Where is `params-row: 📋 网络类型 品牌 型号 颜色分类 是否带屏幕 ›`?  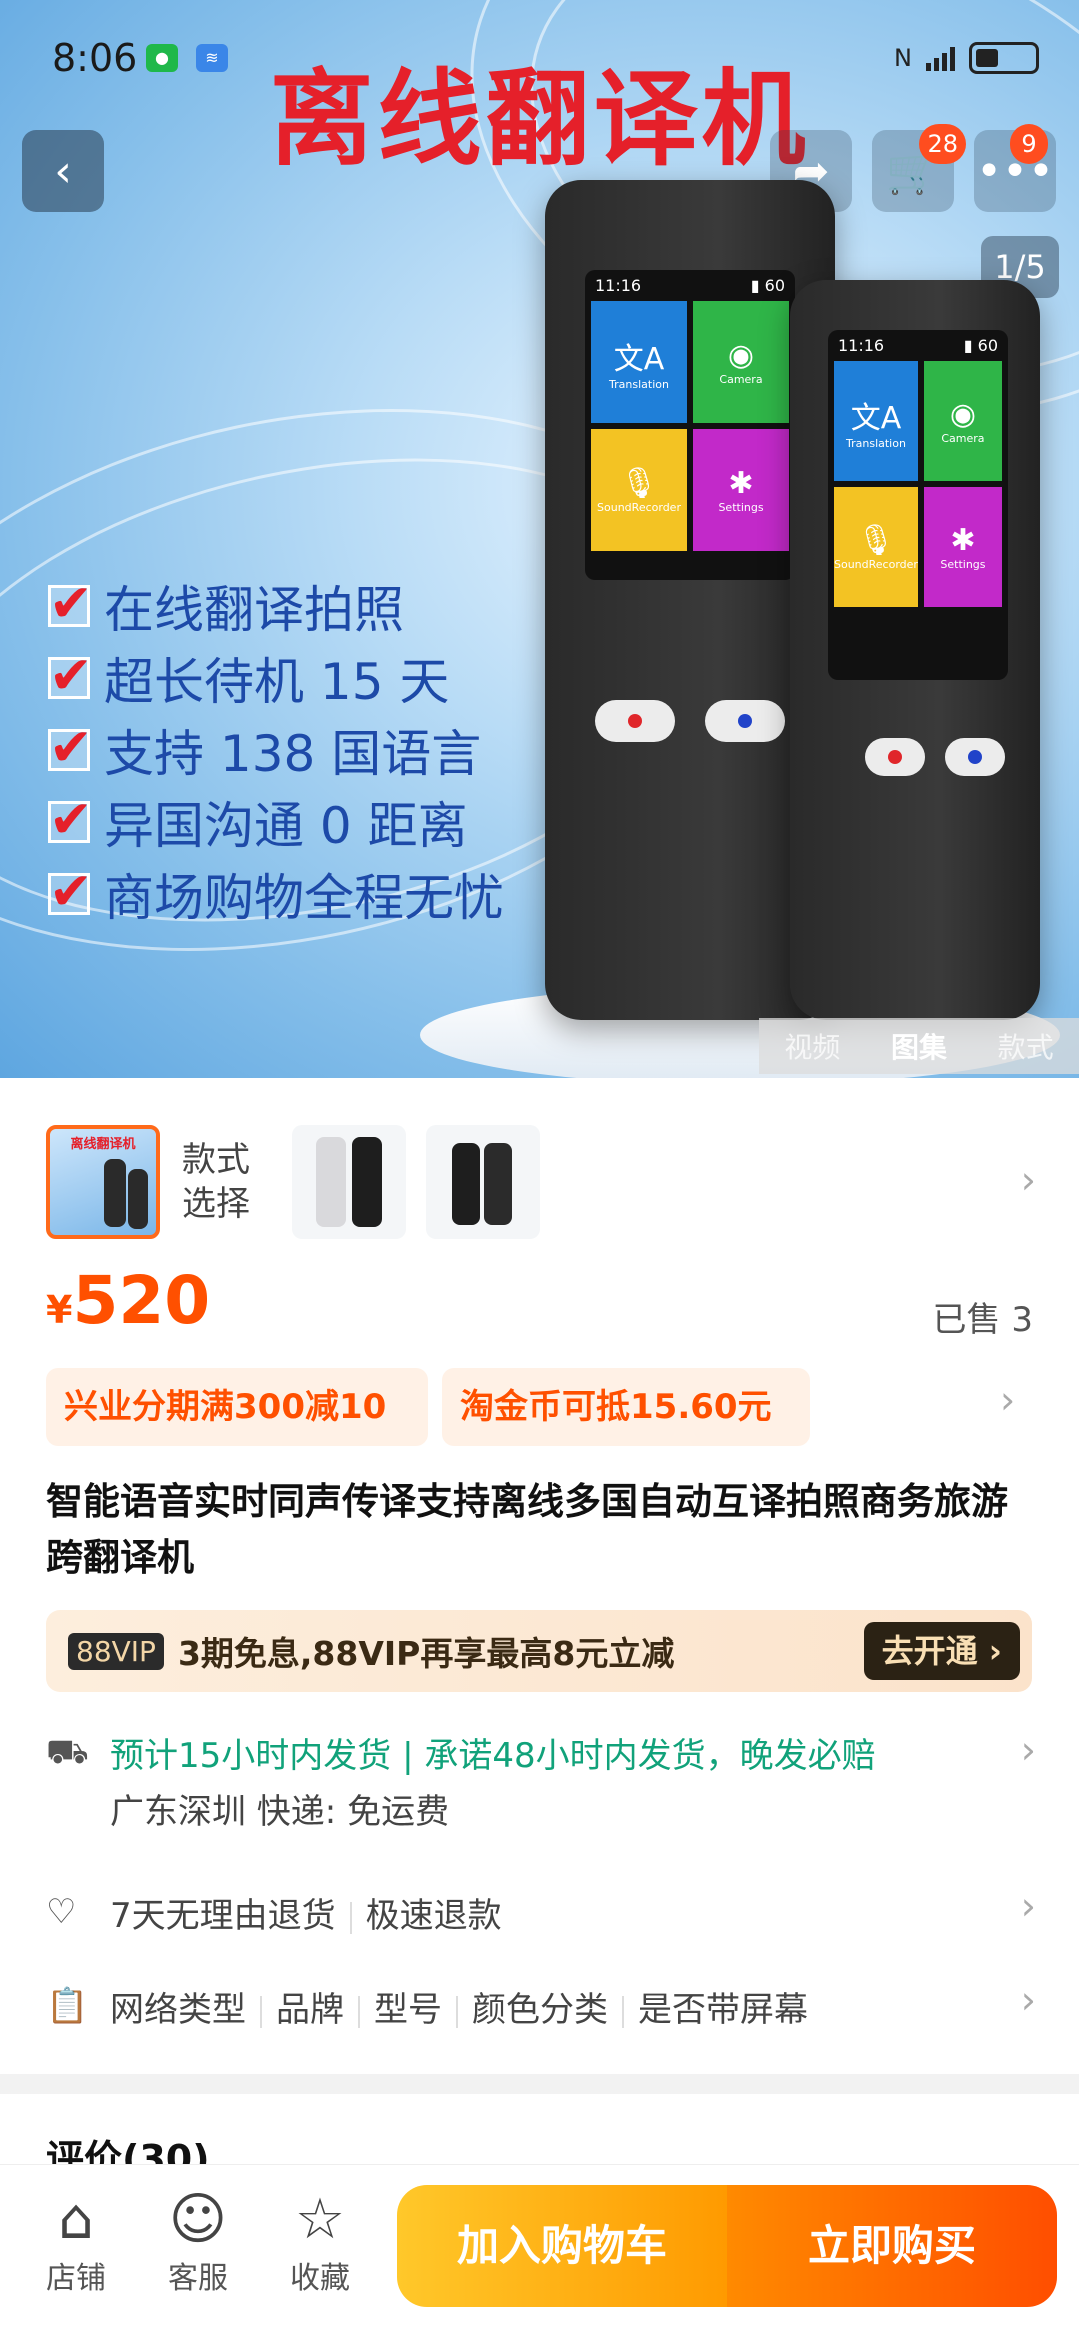
params-row: 📋 网络类型 品牌 型号 颜色分类 是否带屏幕 › is located at coordinates (541, 2005).